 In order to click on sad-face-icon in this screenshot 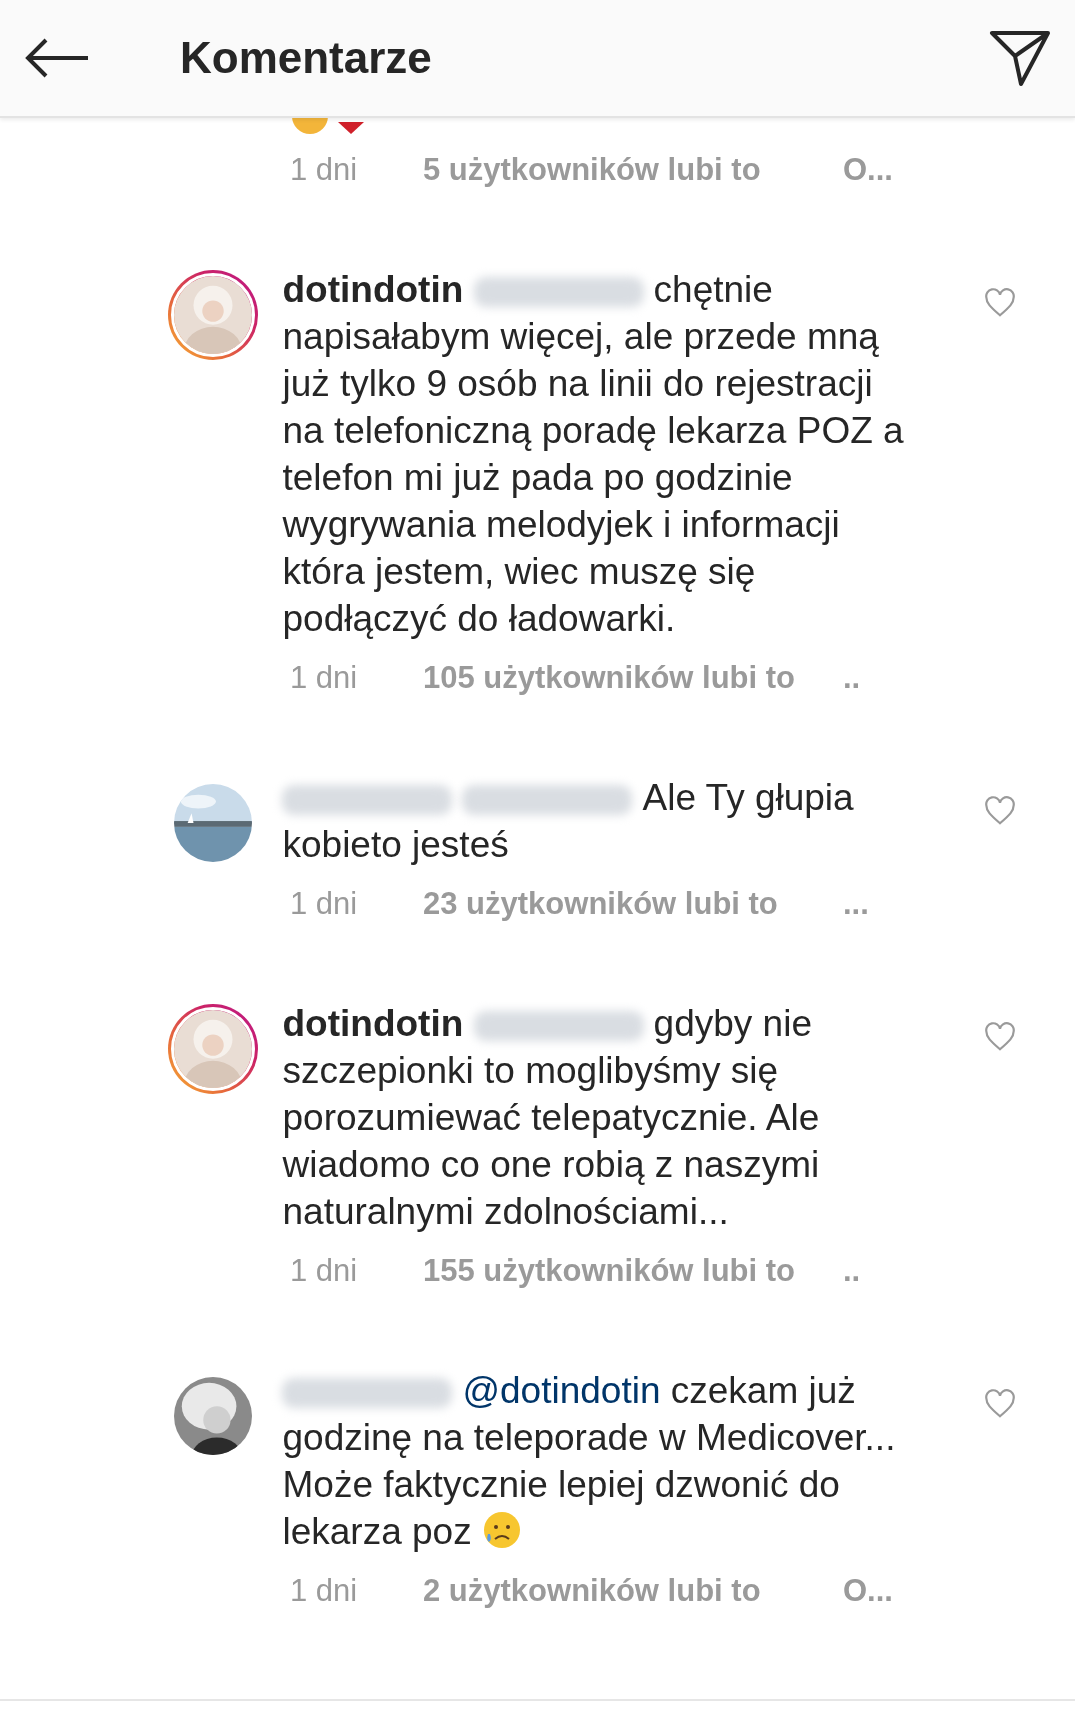, I will do `click(502, 1530)`.